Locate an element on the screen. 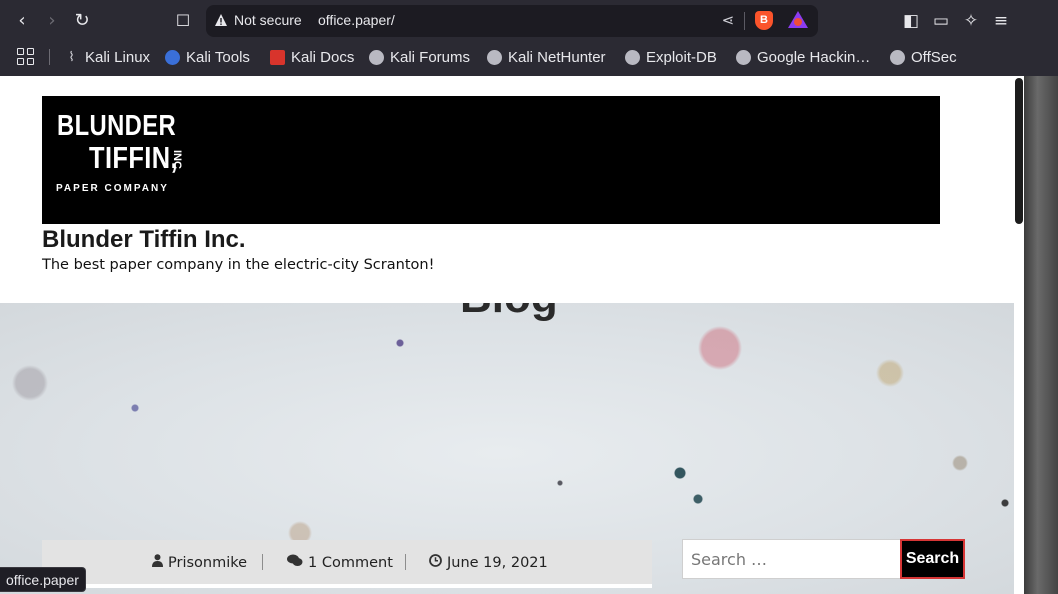 This screenshot has width=1058, height=594. kali-dragon-icon: ⌇ is located at coordinates (71, 57).